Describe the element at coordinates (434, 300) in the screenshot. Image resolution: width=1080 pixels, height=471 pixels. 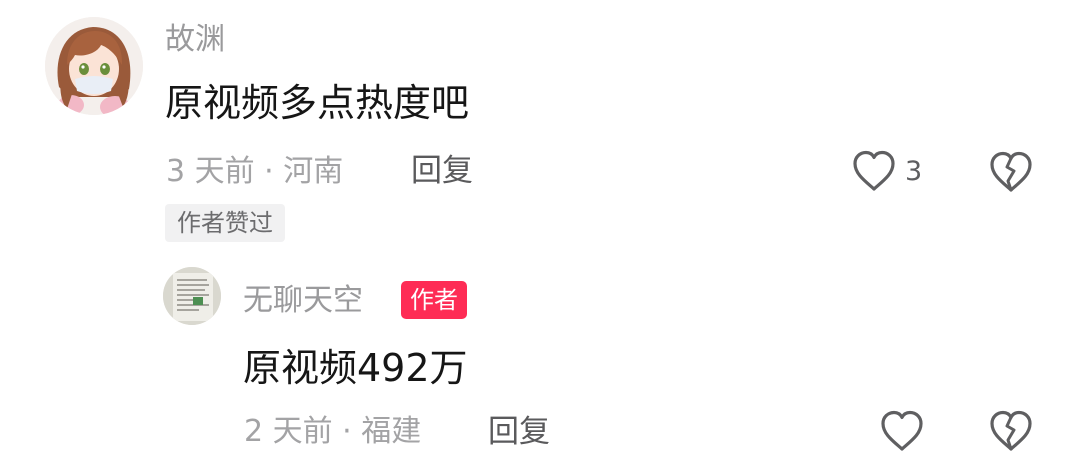
I see `author-badge: 作者` at that location.